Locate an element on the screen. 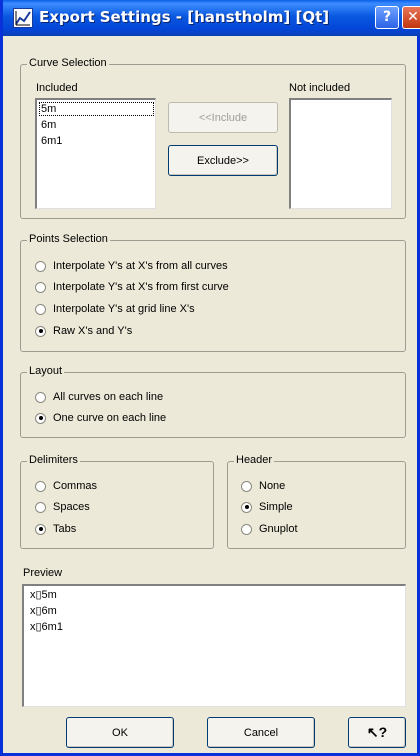 Image resolution: width=420 pixels, height=756 pixels. radio-spaces: Spaces is located at coordinates (62, 507).